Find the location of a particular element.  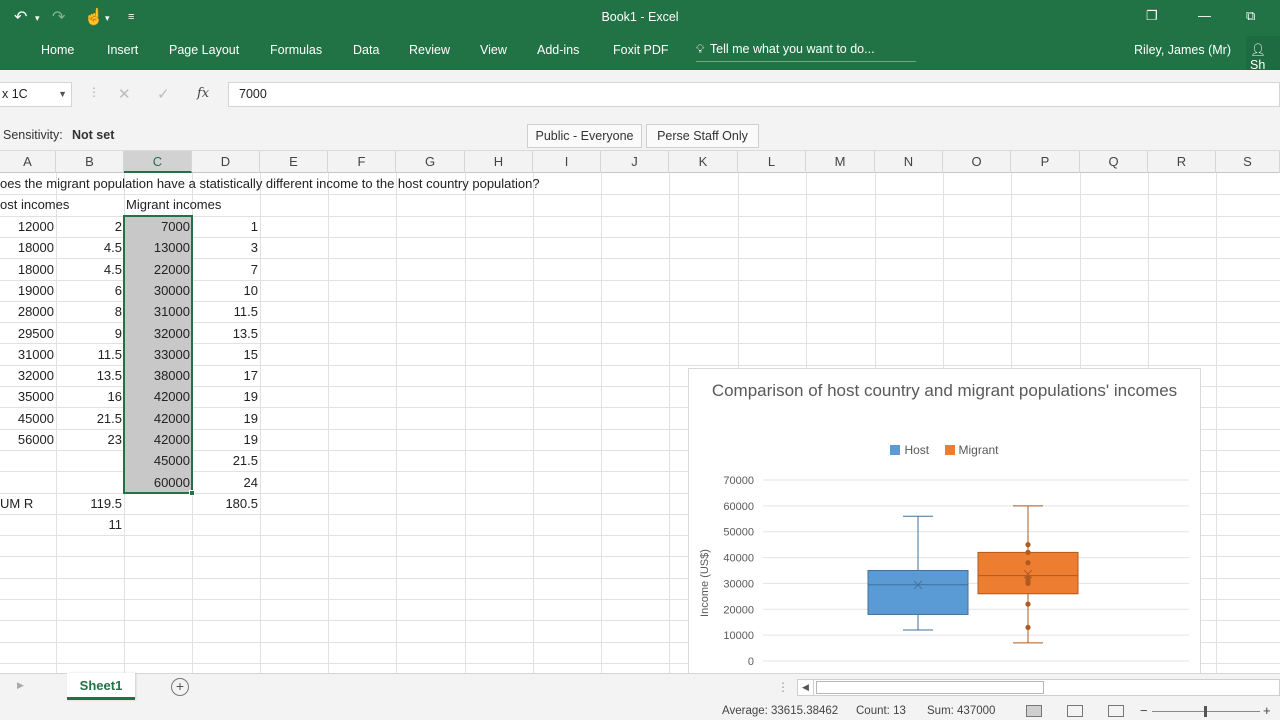

status-count: Count: 13 is located at coordinates (881, 711).